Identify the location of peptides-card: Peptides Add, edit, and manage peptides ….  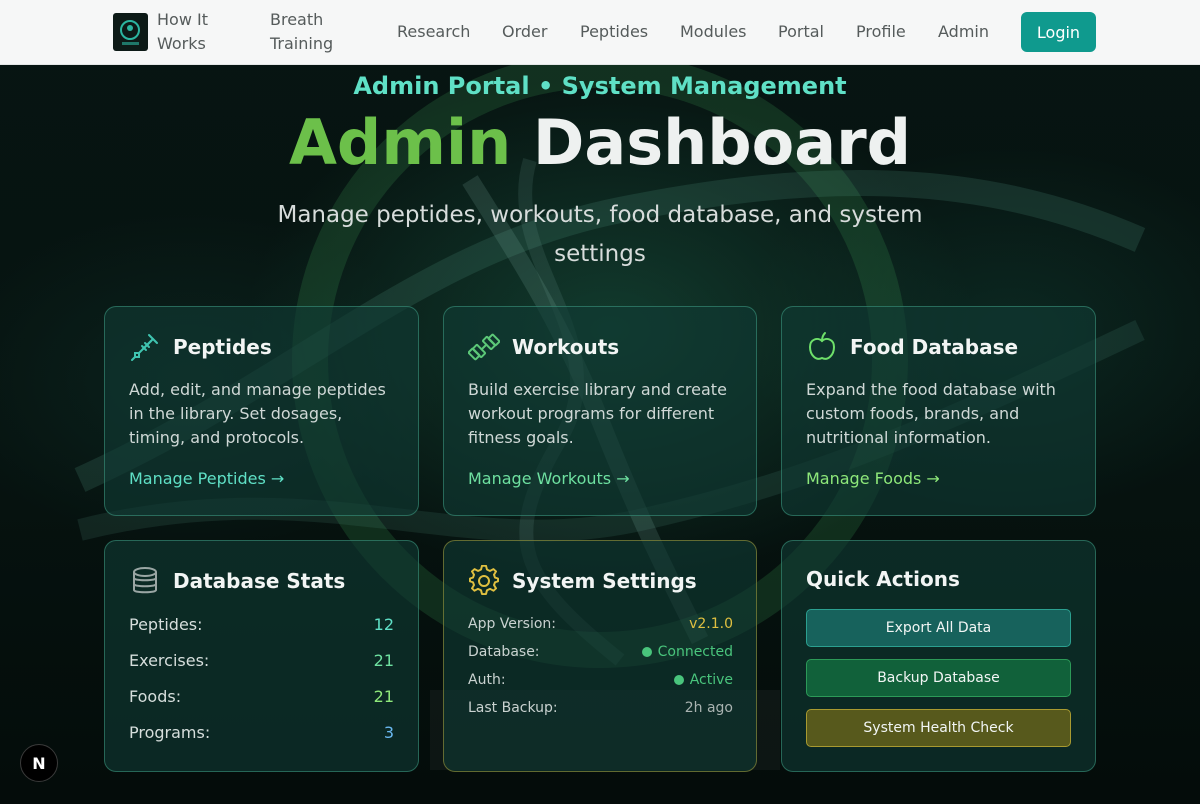
(261, 411).